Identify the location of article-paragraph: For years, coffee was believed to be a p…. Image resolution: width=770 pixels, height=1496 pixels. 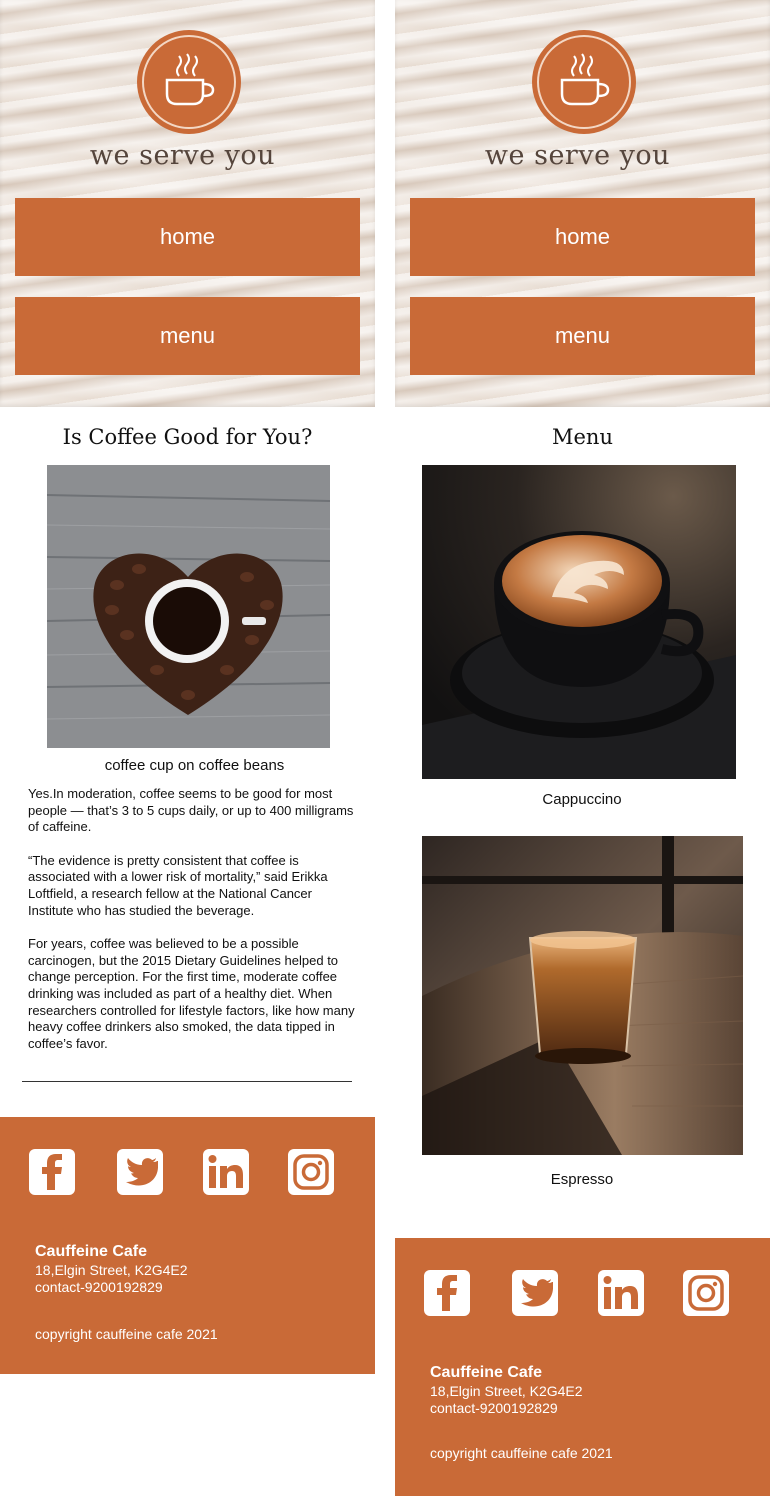
(191, 993).